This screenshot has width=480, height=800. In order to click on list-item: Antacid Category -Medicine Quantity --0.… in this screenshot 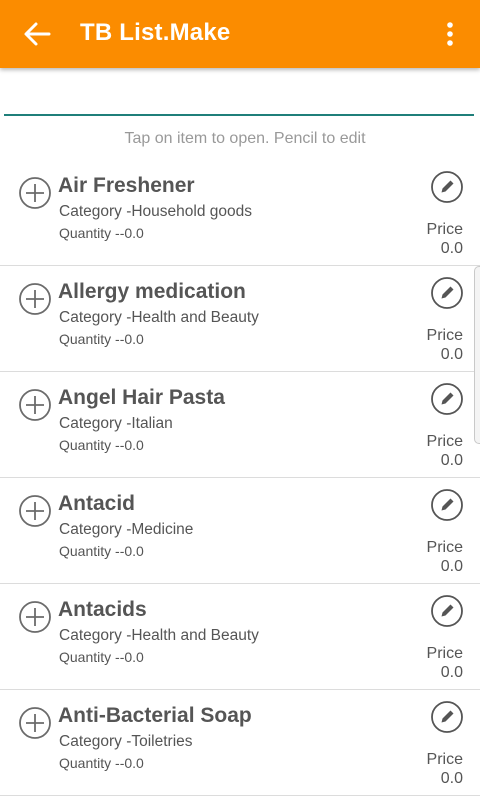, I will do `click(240, 531)`.